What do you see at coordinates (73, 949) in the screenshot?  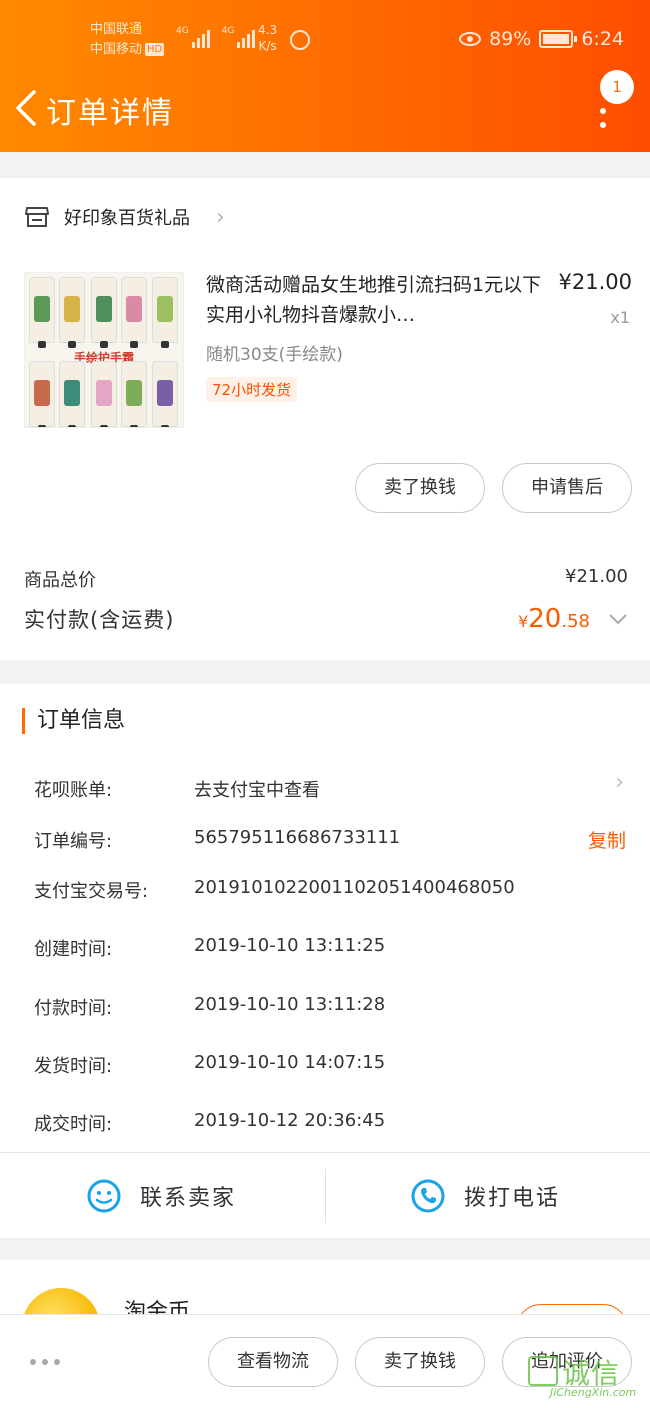 I see `info-label: 创建时间:` at bounding box center [73, 949].